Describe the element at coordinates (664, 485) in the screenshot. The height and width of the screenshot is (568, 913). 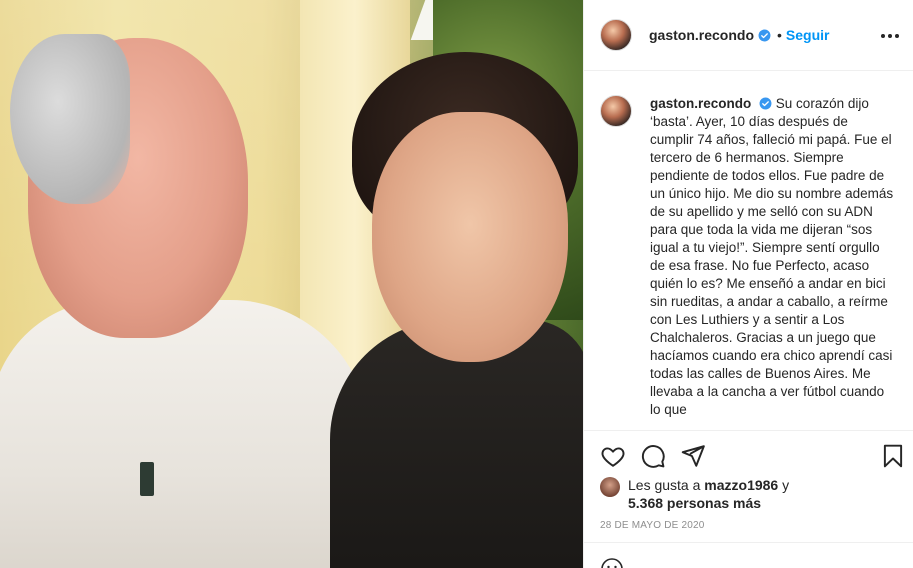
I see `likes-prefix: Les gusta a` at that location.